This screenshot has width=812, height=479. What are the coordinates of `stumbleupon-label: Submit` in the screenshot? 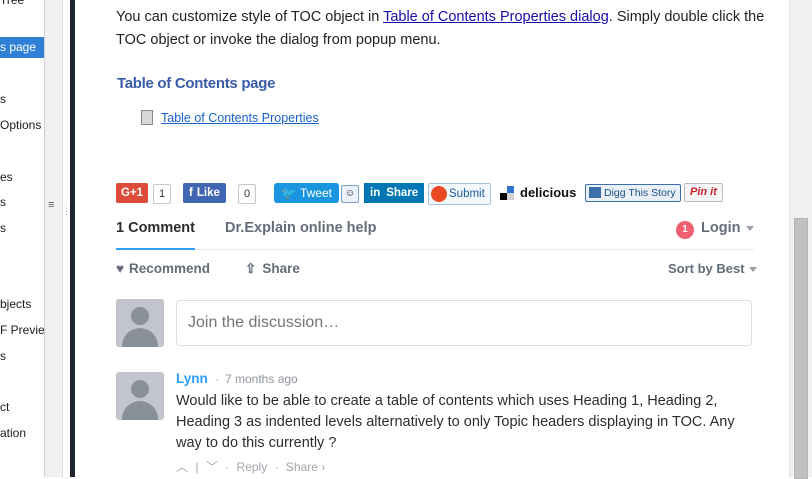 It's located at (467, 194).